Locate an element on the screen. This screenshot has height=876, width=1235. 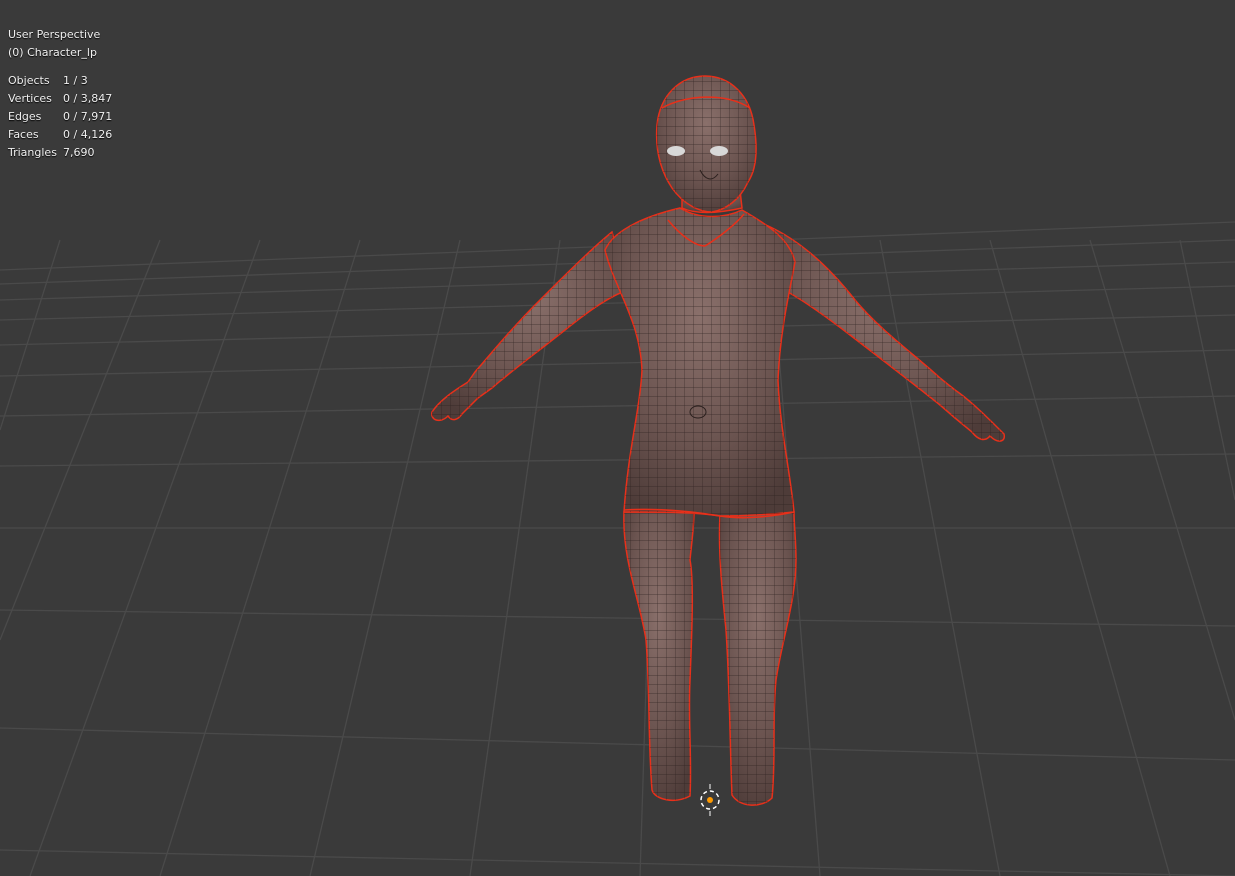
torso-wireframe is located at coordinates (700, 362).